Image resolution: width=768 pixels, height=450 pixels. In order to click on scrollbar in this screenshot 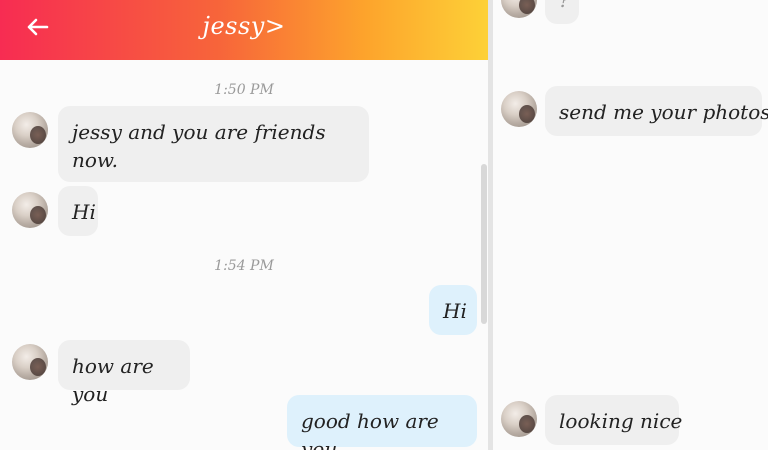, I will do `click(484, 244)`.